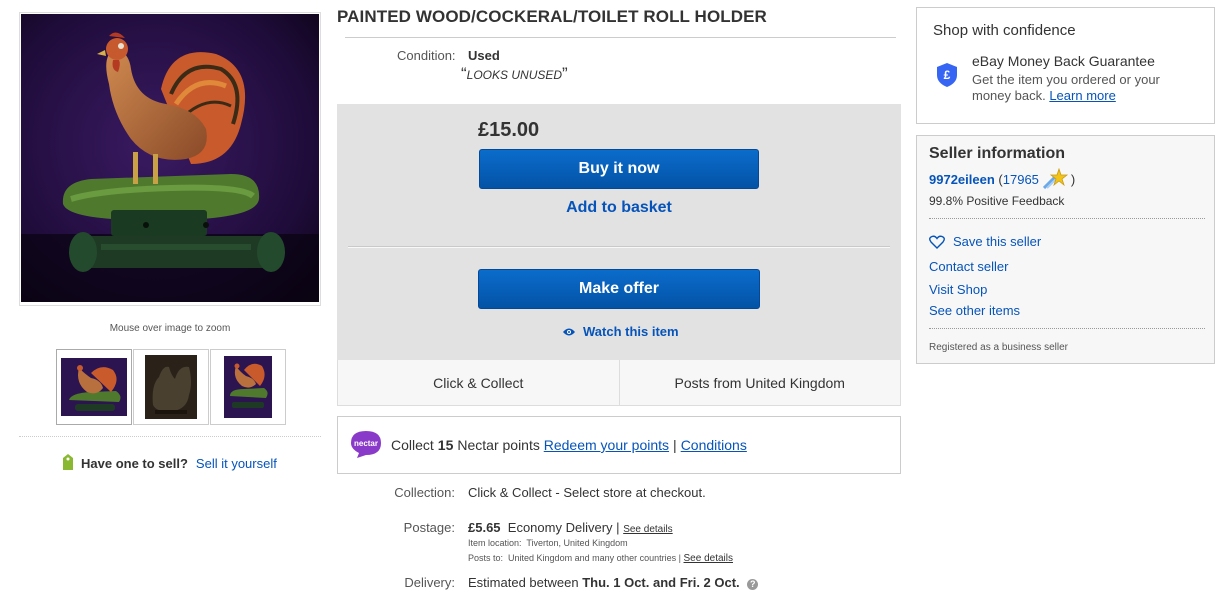 This screenshot has height=595, width=1223. I want to click on save-seller-label: Save this seller, so click(997, 241).